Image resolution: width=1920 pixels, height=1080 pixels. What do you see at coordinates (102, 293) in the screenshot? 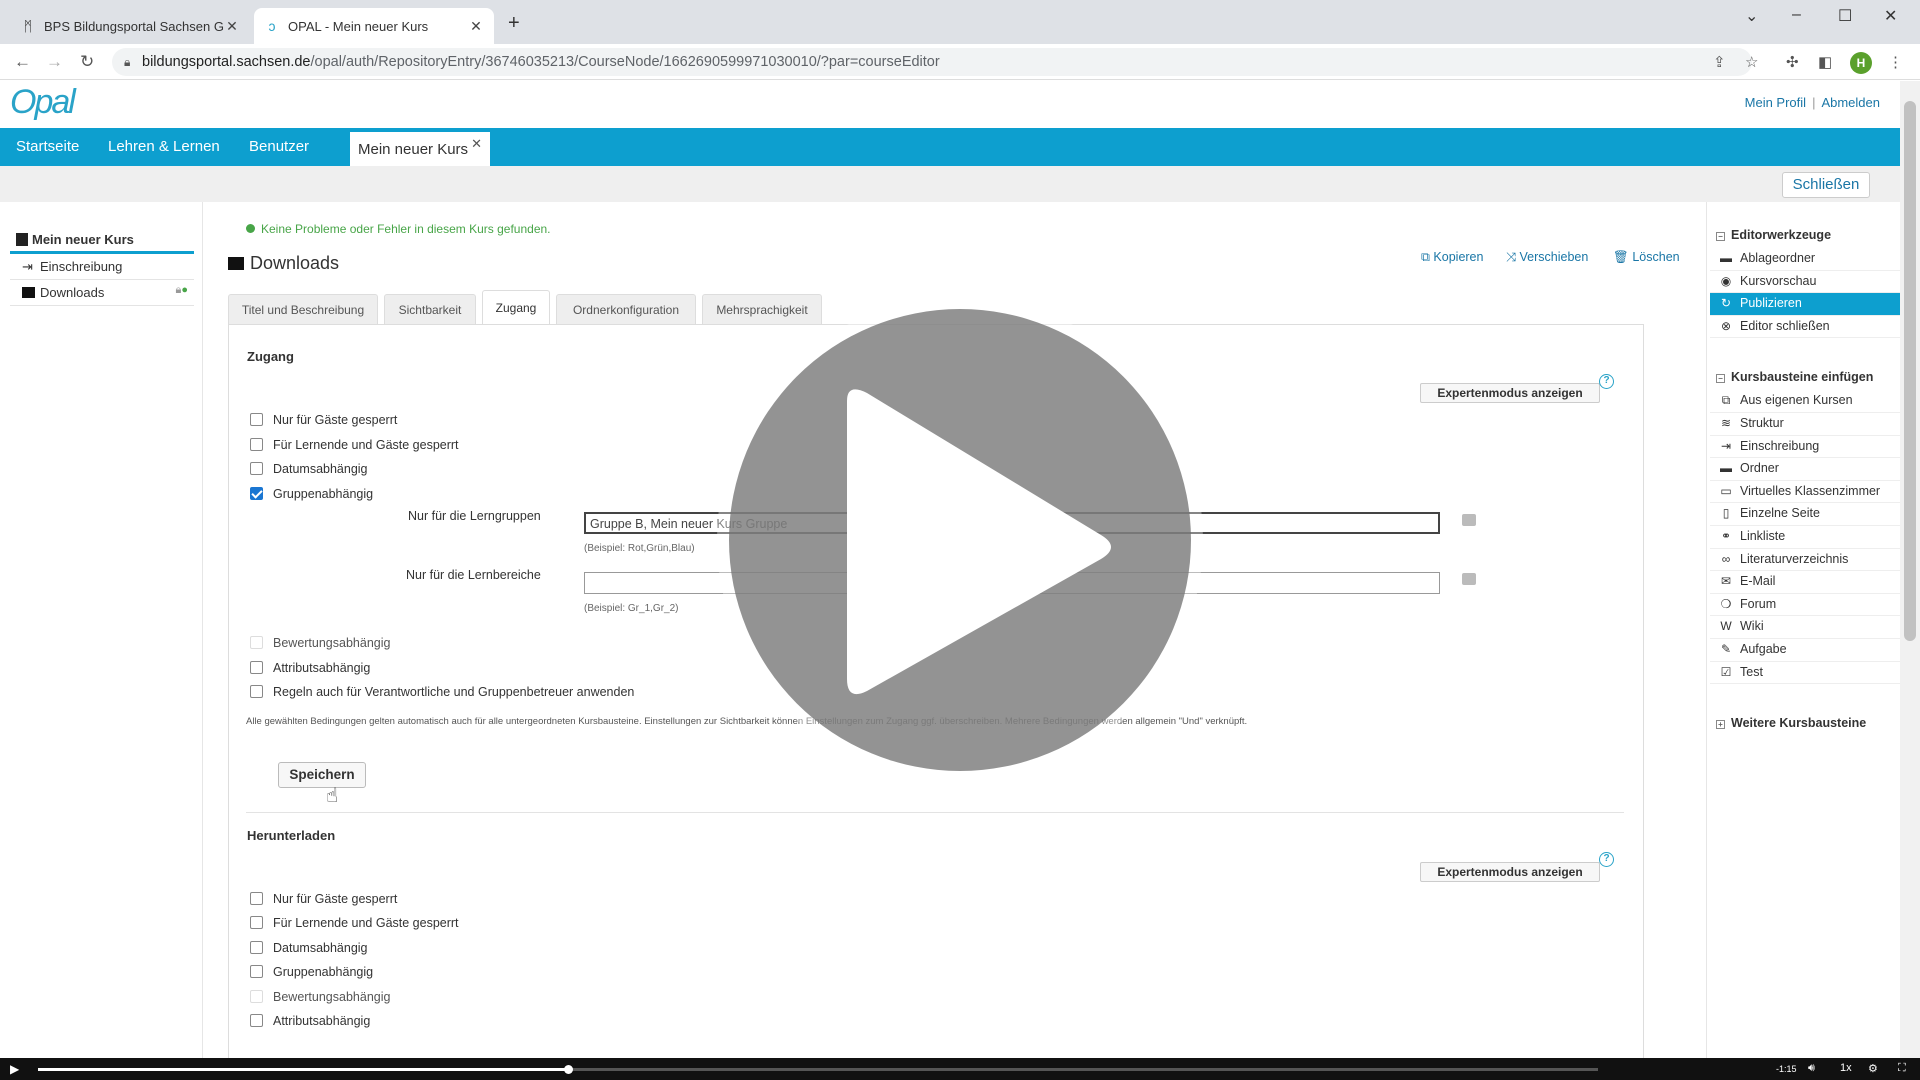
I see `tree-item-downloads: Downloads 🔒︎●` at bounding box center [102, 293].